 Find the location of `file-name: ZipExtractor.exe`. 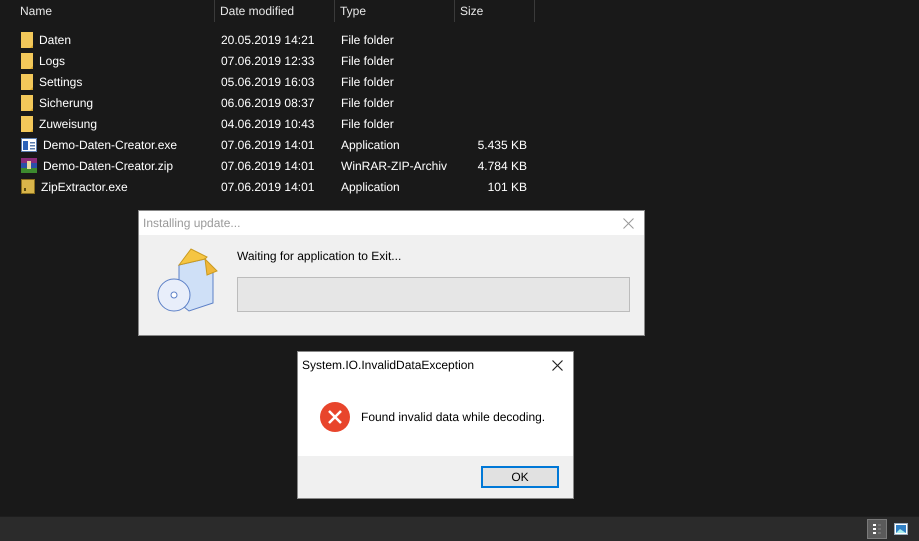

file-name: ZipExtractor.exe is located at coordinates (84, 187).